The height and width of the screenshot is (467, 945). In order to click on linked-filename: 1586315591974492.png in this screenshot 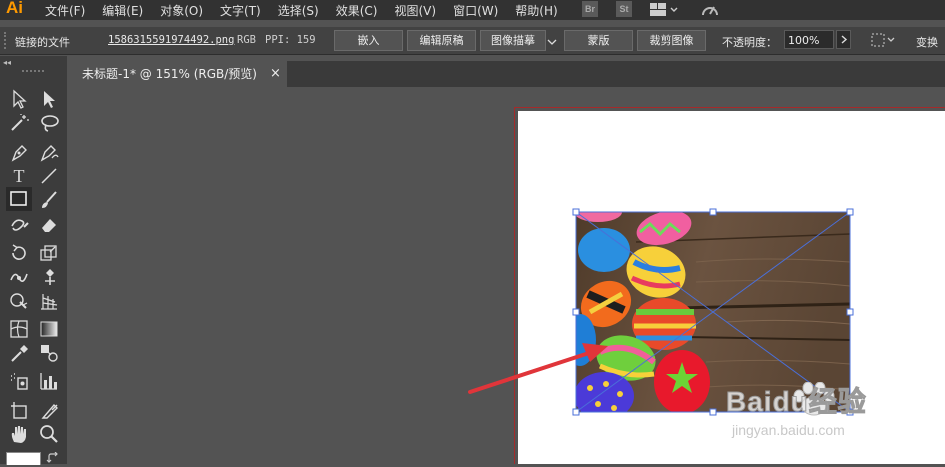, I will do `click(171, 40)`.